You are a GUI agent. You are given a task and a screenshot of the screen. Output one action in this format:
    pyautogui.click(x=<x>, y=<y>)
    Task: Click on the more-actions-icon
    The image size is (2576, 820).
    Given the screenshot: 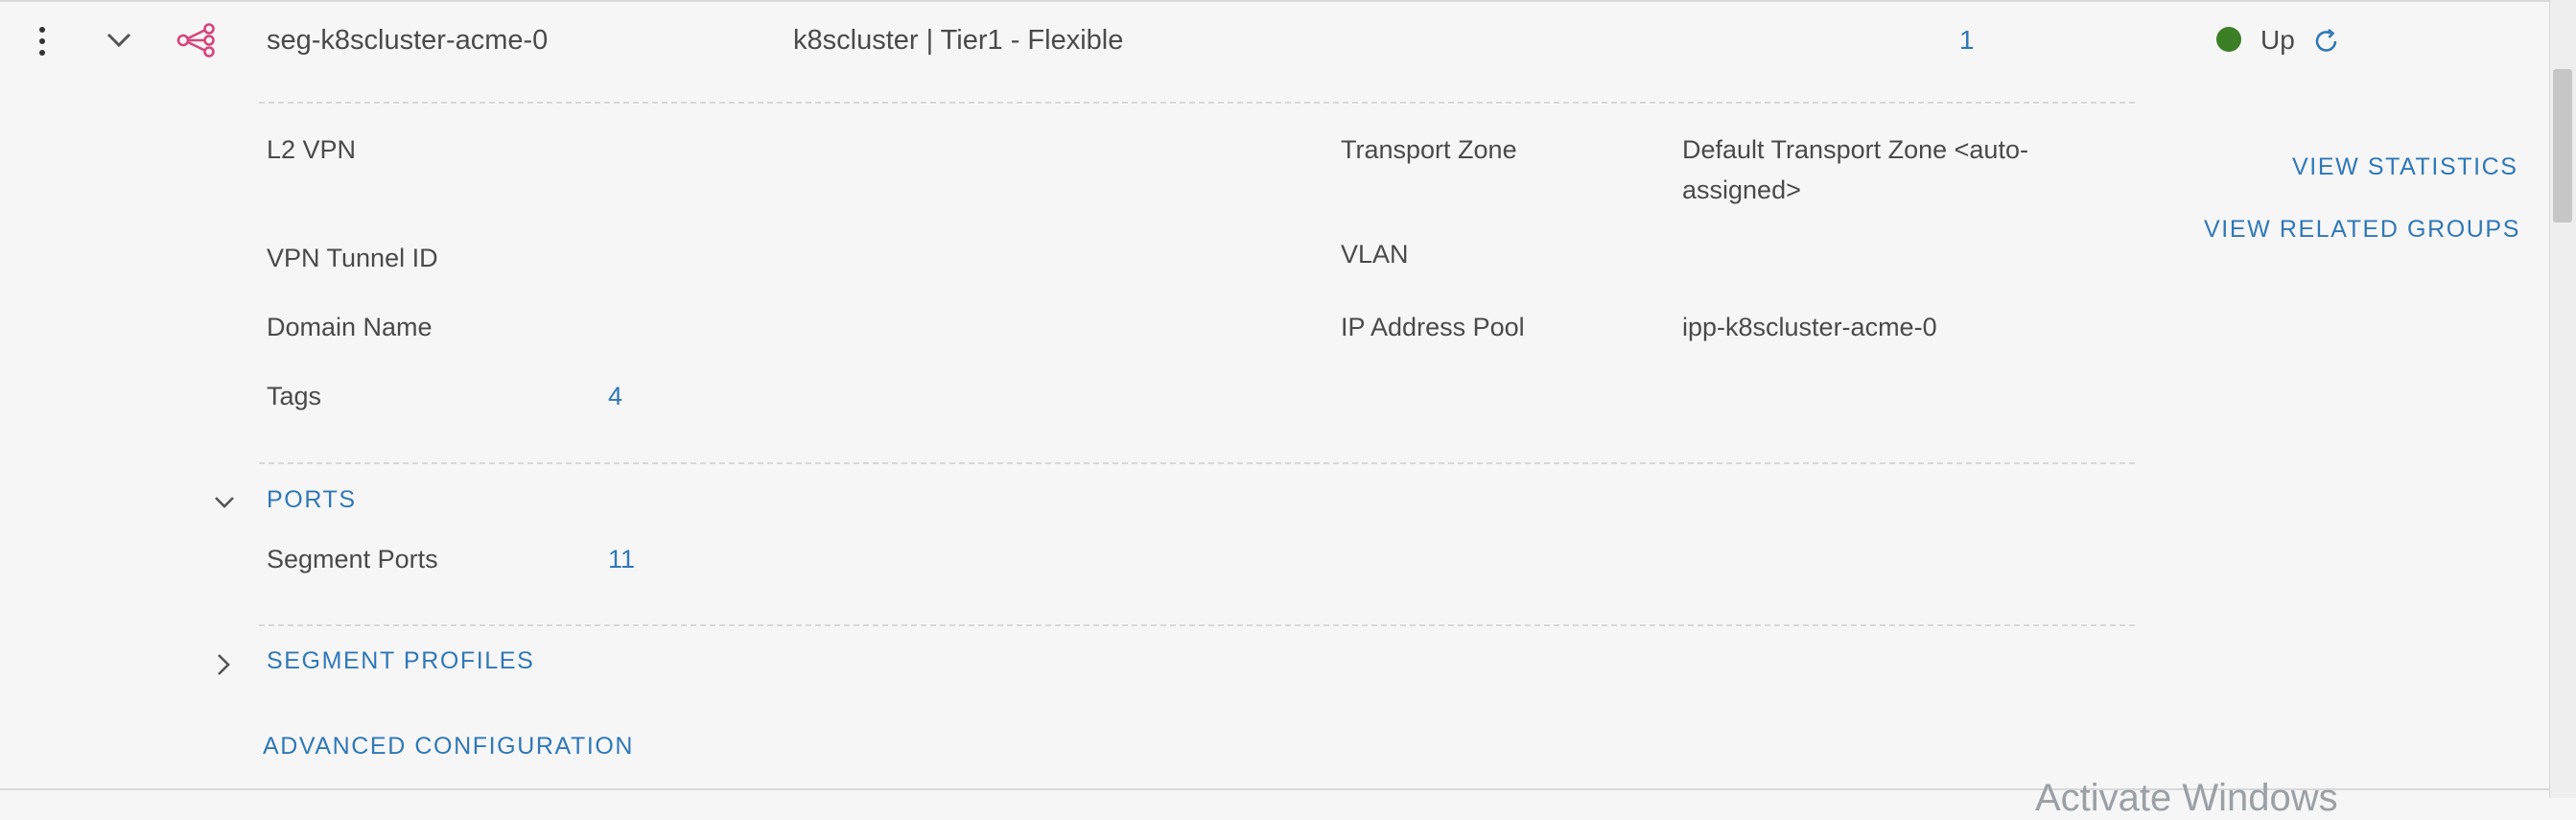 What is the action you would take?
    pyautogui.click(x=42, y=44)
    